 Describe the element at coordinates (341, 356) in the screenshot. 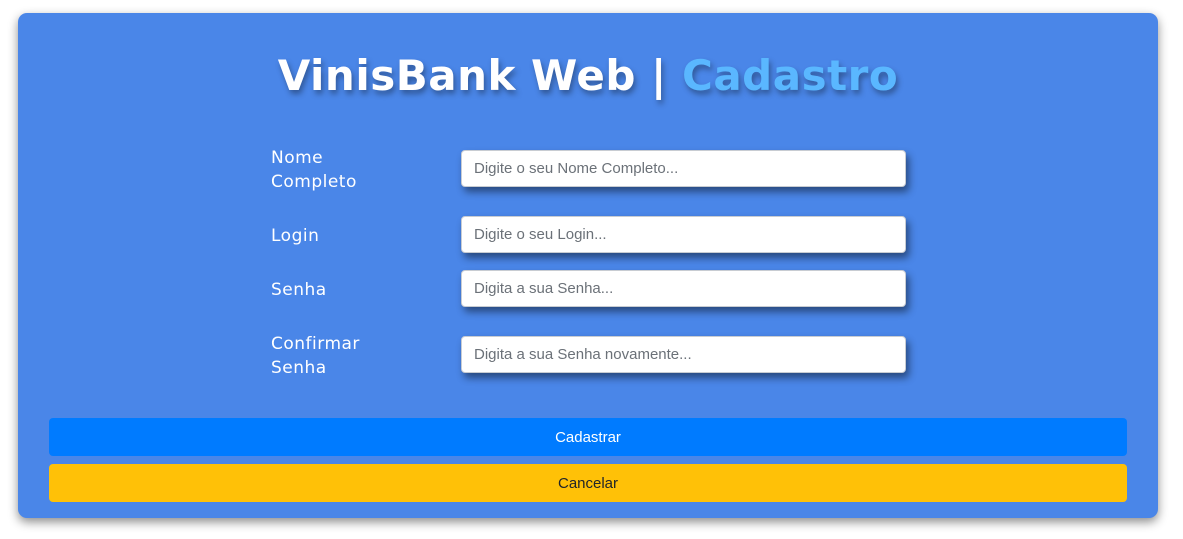

I see `confirm-password-label: Confirmar Senha` at that location.